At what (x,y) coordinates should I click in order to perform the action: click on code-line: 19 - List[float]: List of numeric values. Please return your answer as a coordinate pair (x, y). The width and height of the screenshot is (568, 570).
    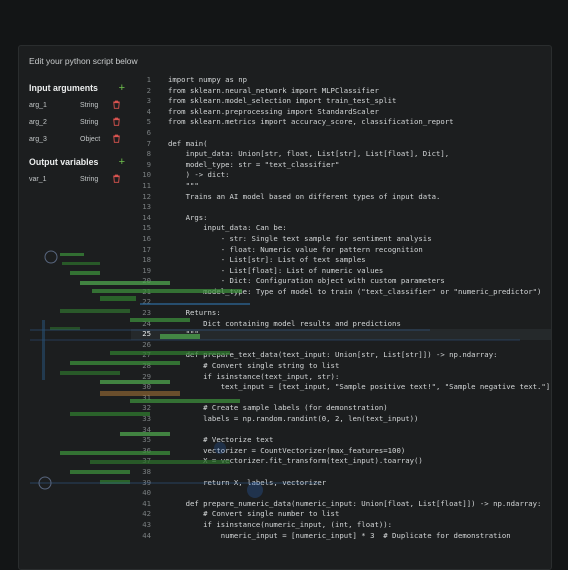
    Looking at the image, I should click on (341, 271).